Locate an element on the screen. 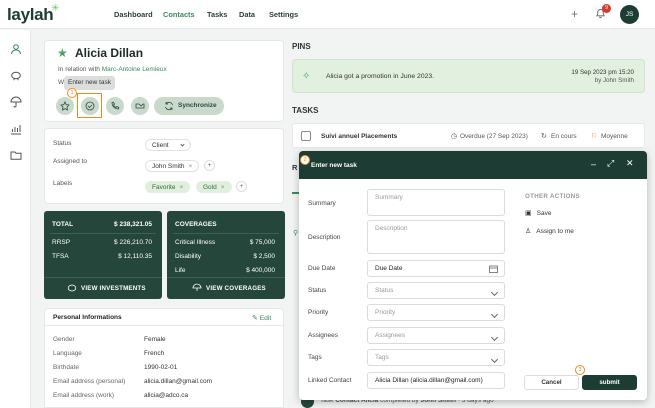 The height and width of the screenshot is (408, 655). meeting-button is located at coordinates (140, 106).